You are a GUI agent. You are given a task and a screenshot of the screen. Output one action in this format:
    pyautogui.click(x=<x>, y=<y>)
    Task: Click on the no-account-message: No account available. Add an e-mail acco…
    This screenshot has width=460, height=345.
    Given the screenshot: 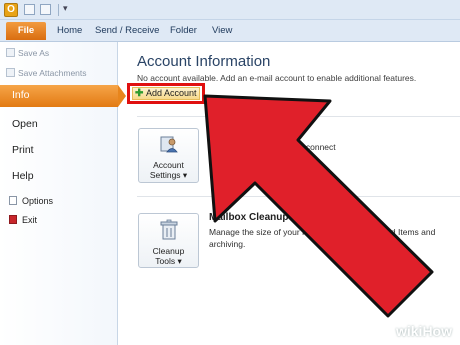 What is the action you would take?
    pyautogui.click(x=277, y=78)
    